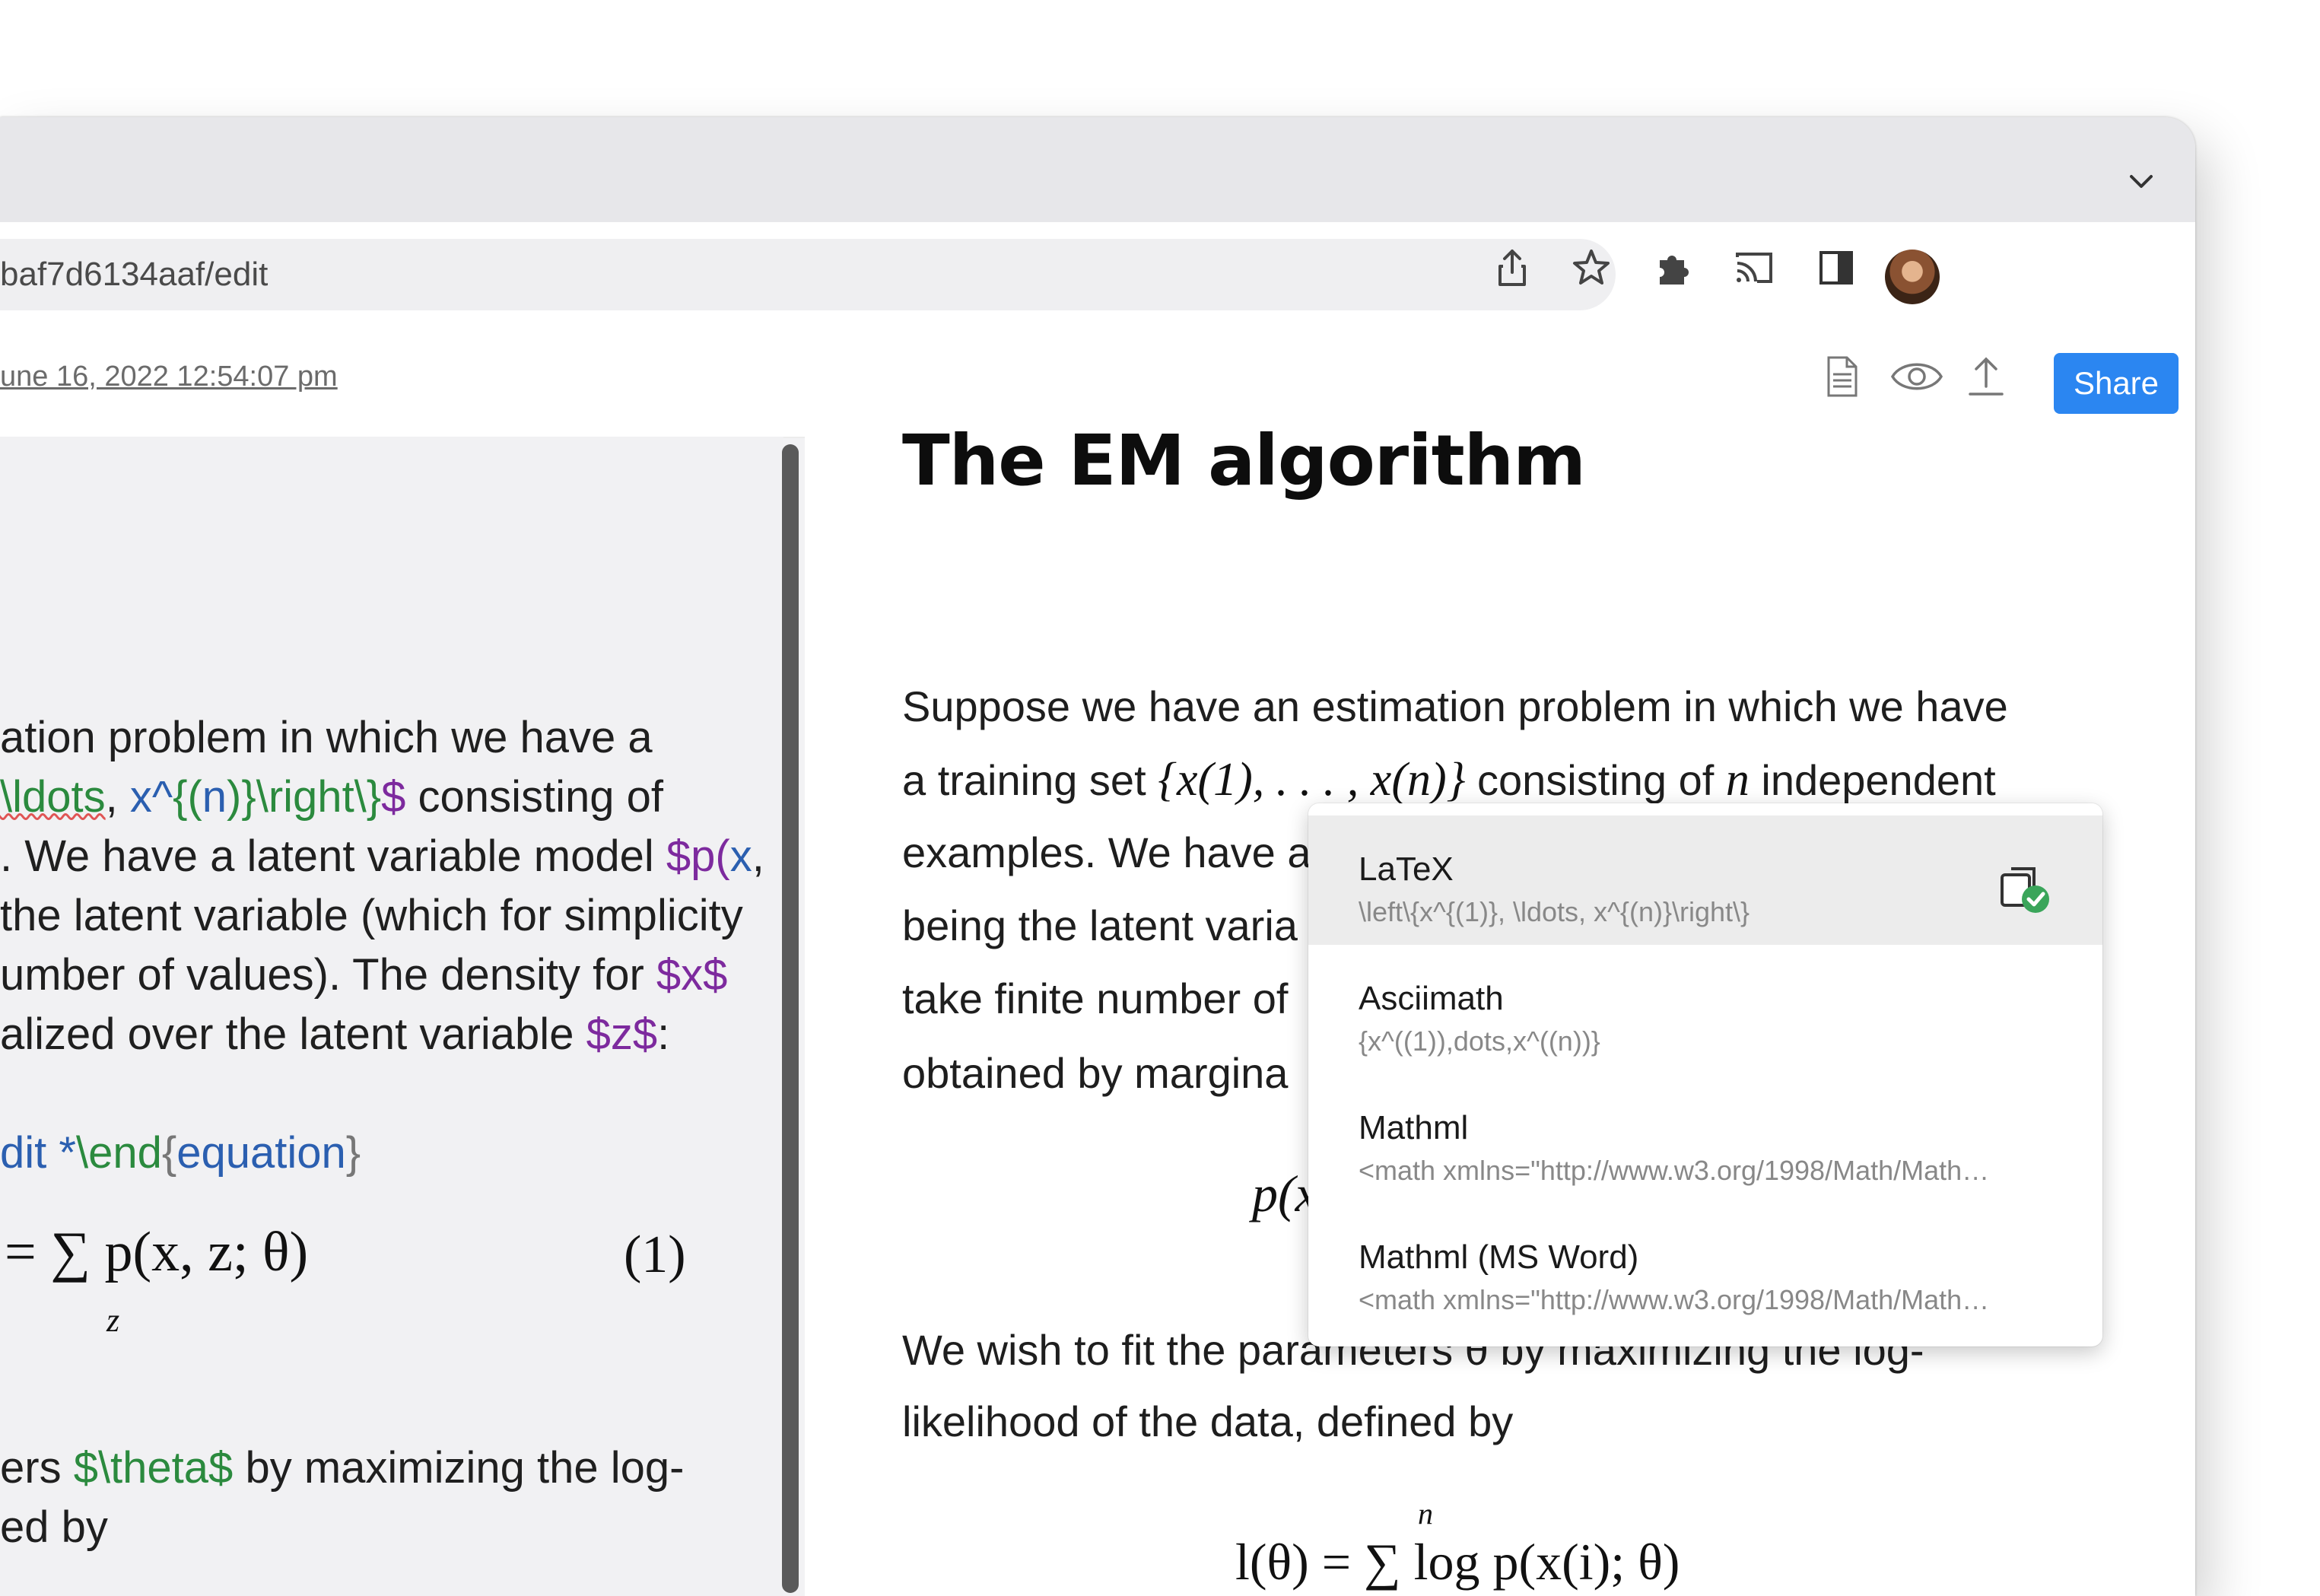 This screenshot has width=2320, height=1596. I want to click on preview-eye-icon, so click(1916, 376).